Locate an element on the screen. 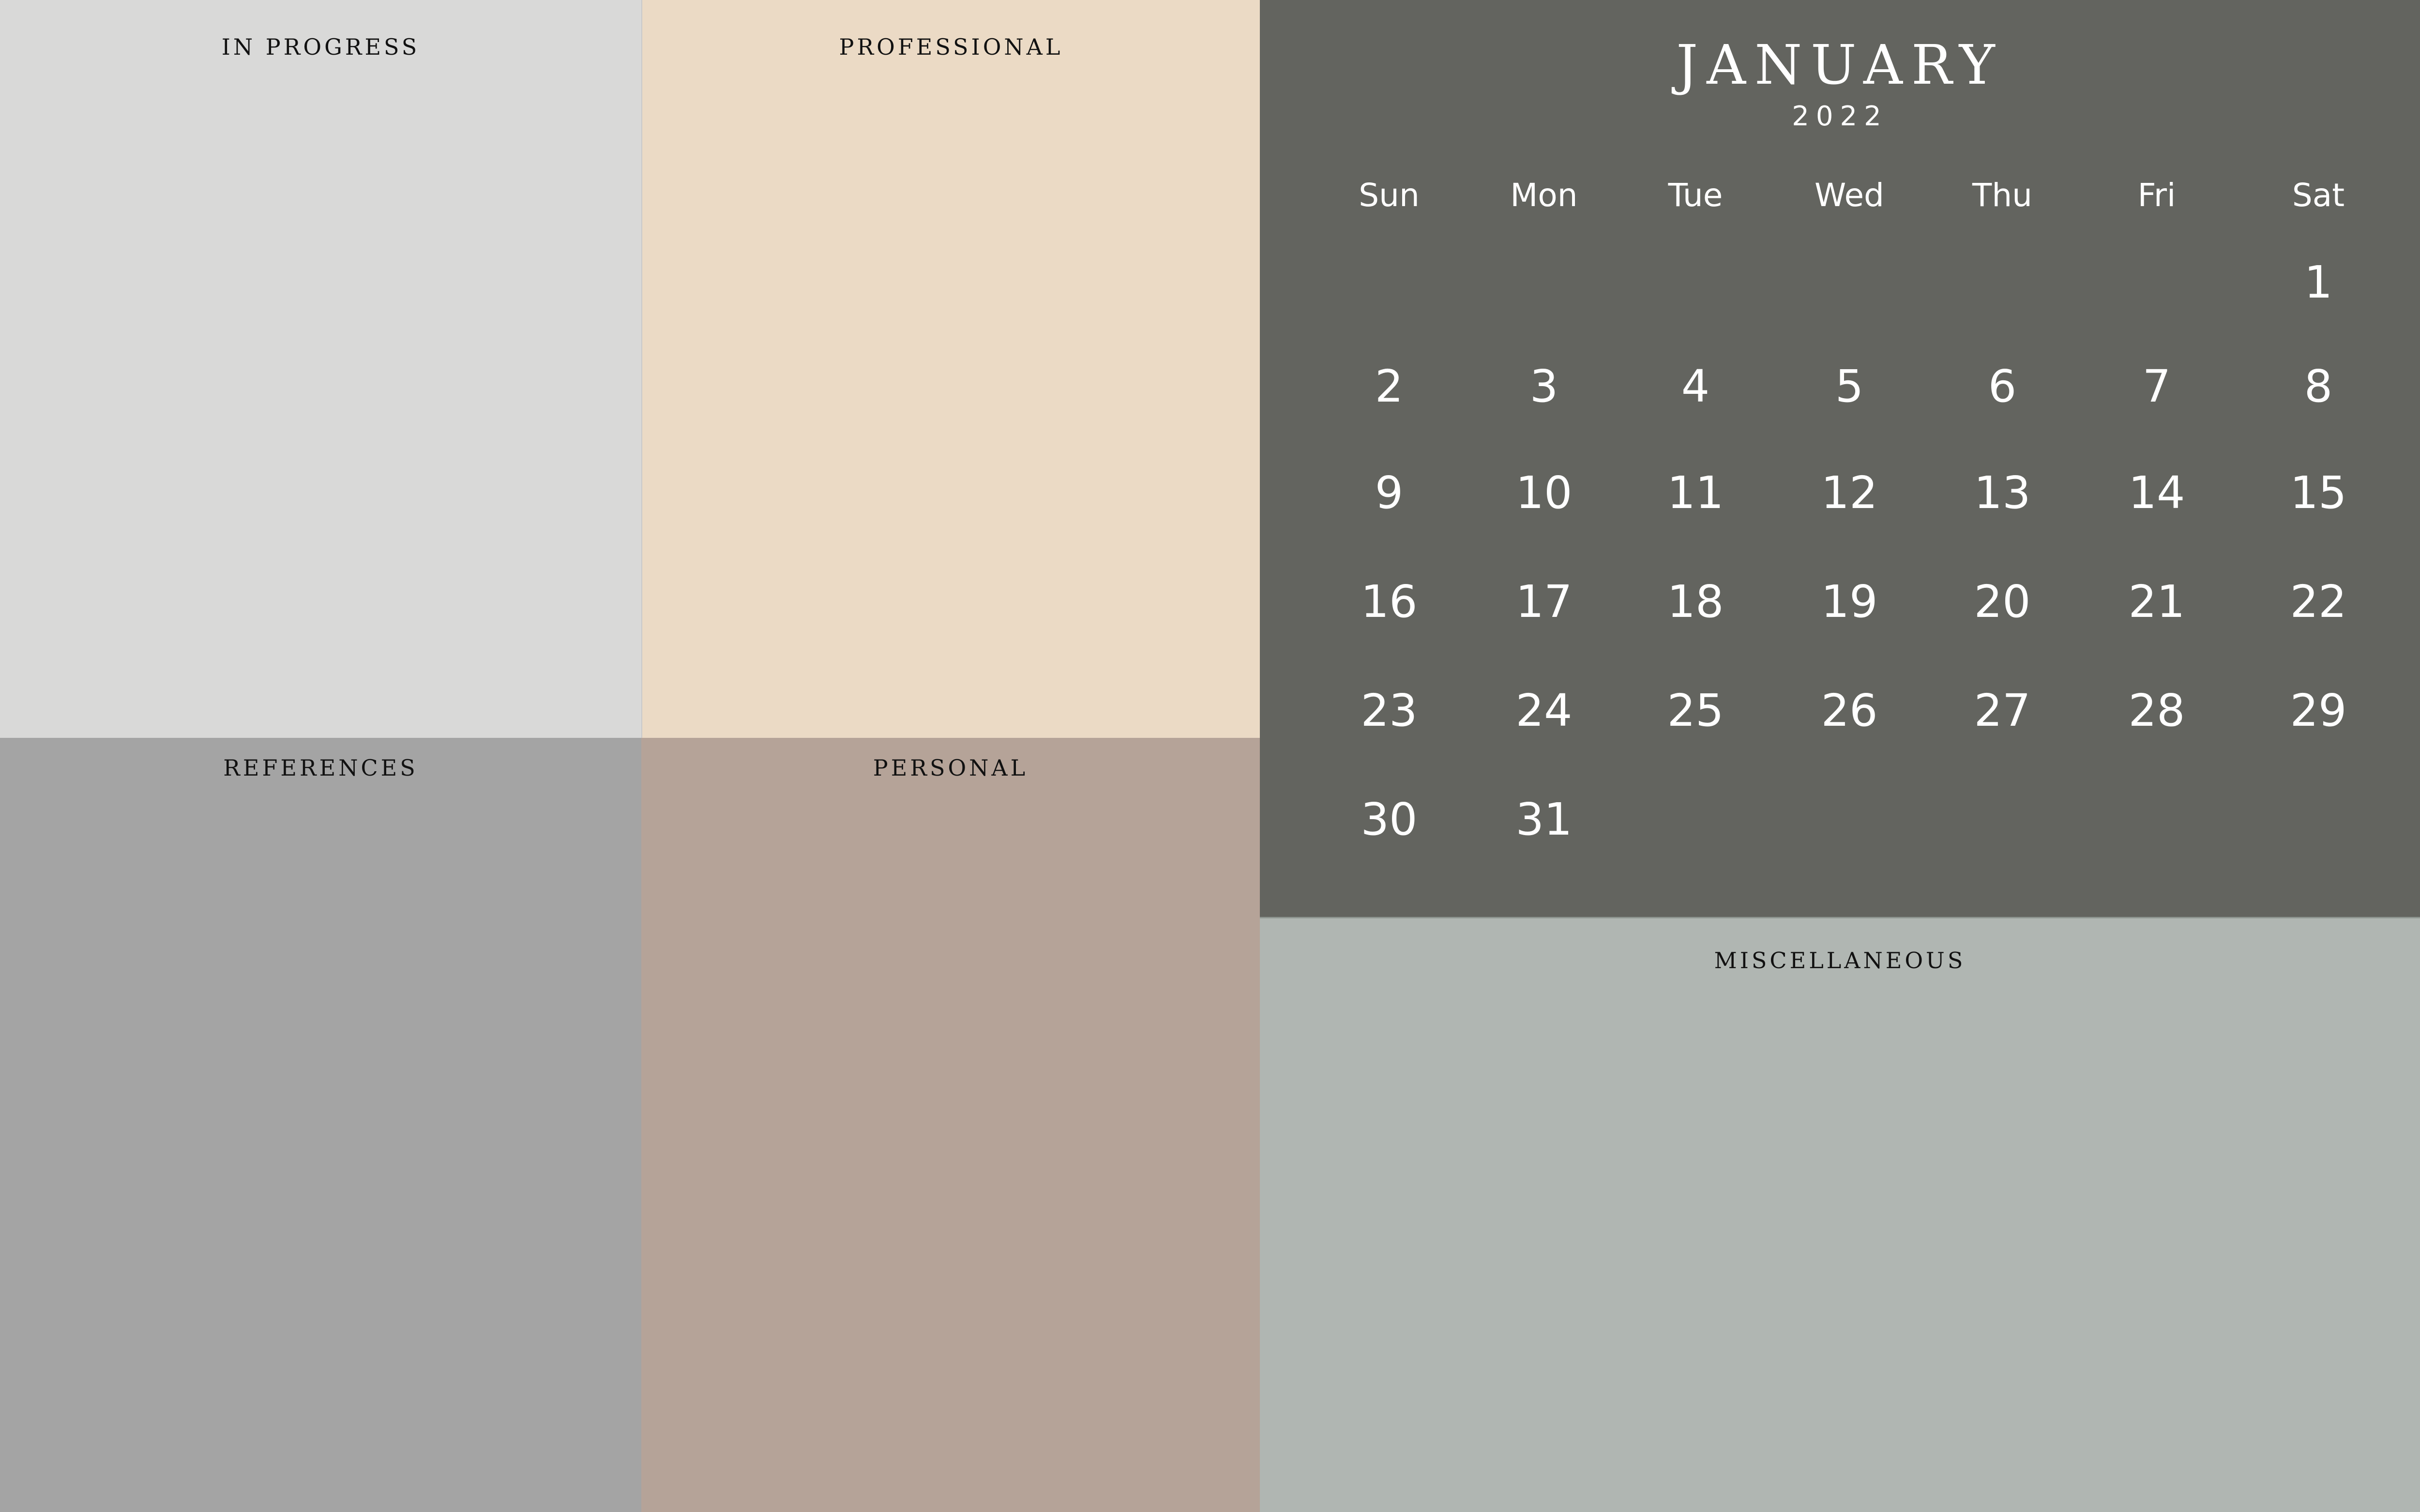  professional-label: PROFESSIONAL is located at coordinates (951, 47).